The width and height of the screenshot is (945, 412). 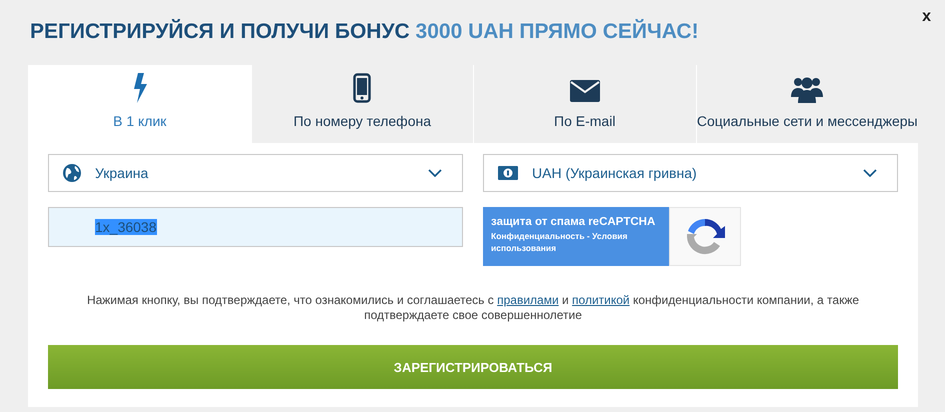 I want to click on tab: Социальные сети и мессенджеры, so click(x=807, y=104).